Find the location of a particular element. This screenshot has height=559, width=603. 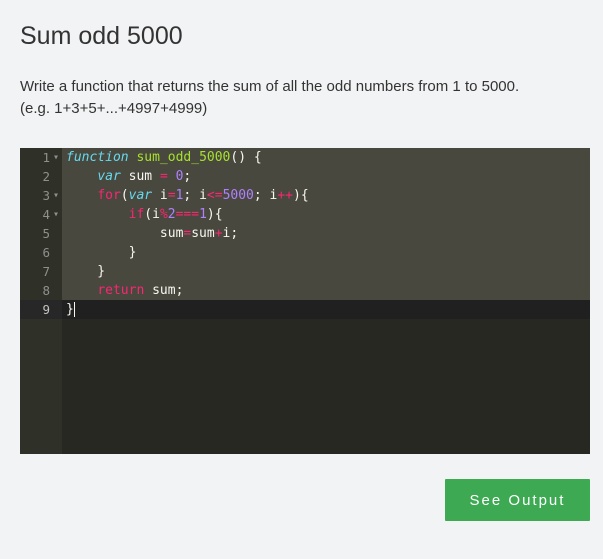

code-text: sum=sum+i; is located at coordinates (326, 233).